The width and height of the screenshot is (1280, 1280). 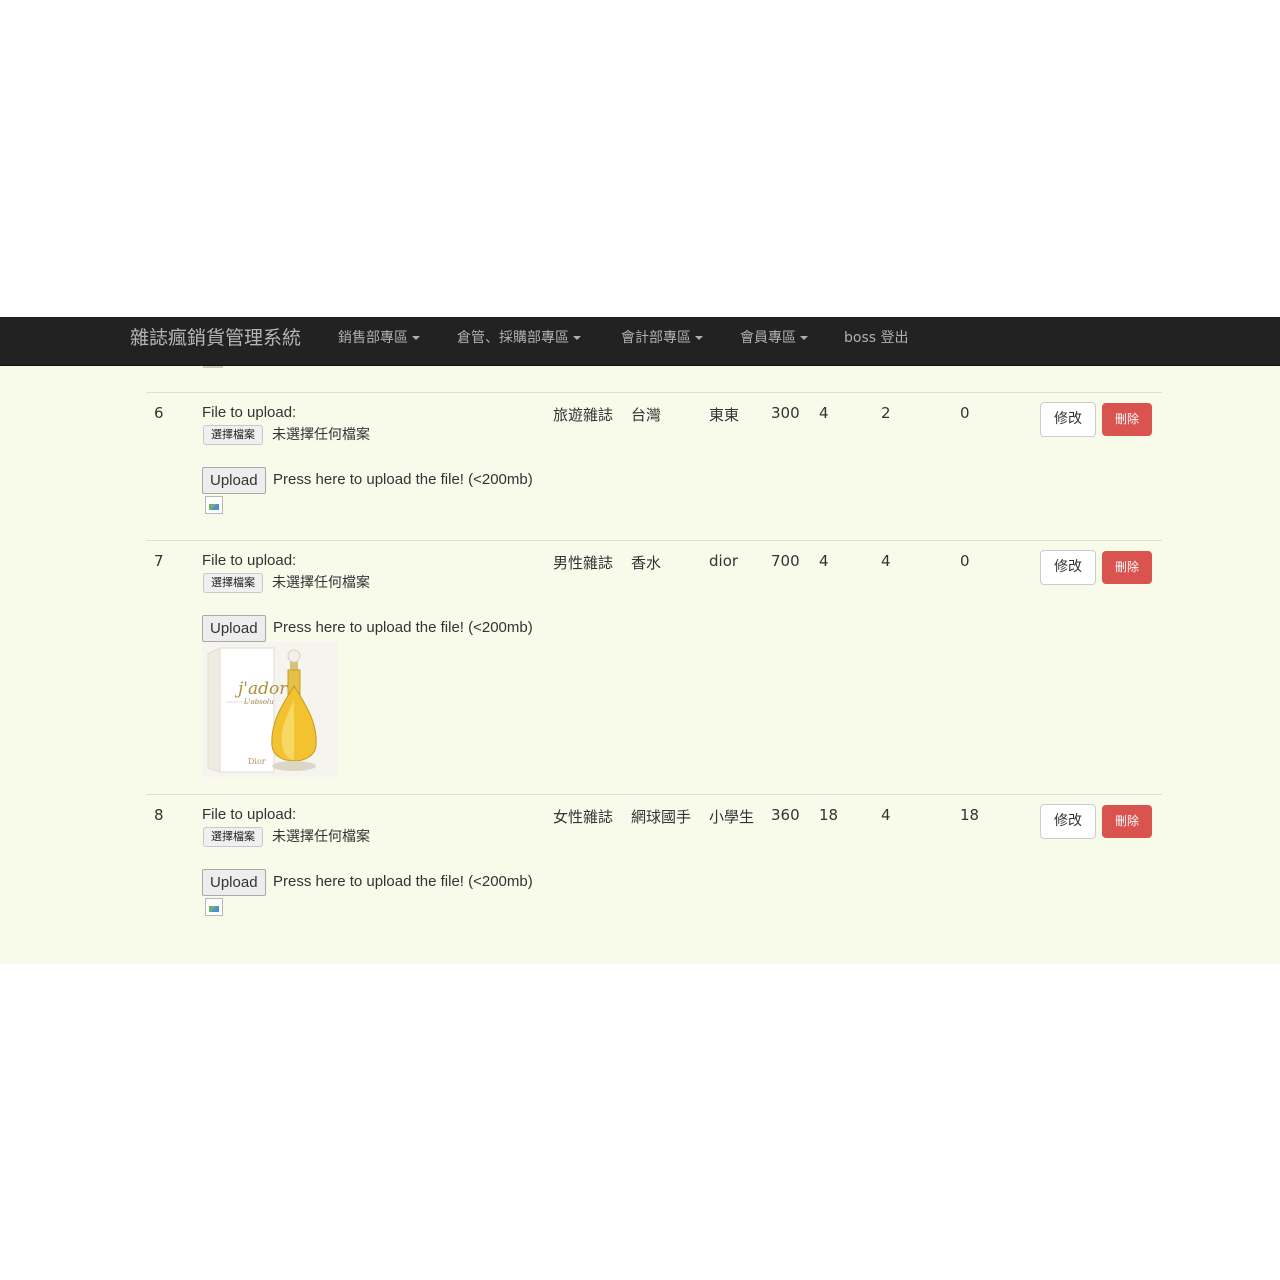 I want to click on nav-label: 會員專區, so click(x=768, y=338).